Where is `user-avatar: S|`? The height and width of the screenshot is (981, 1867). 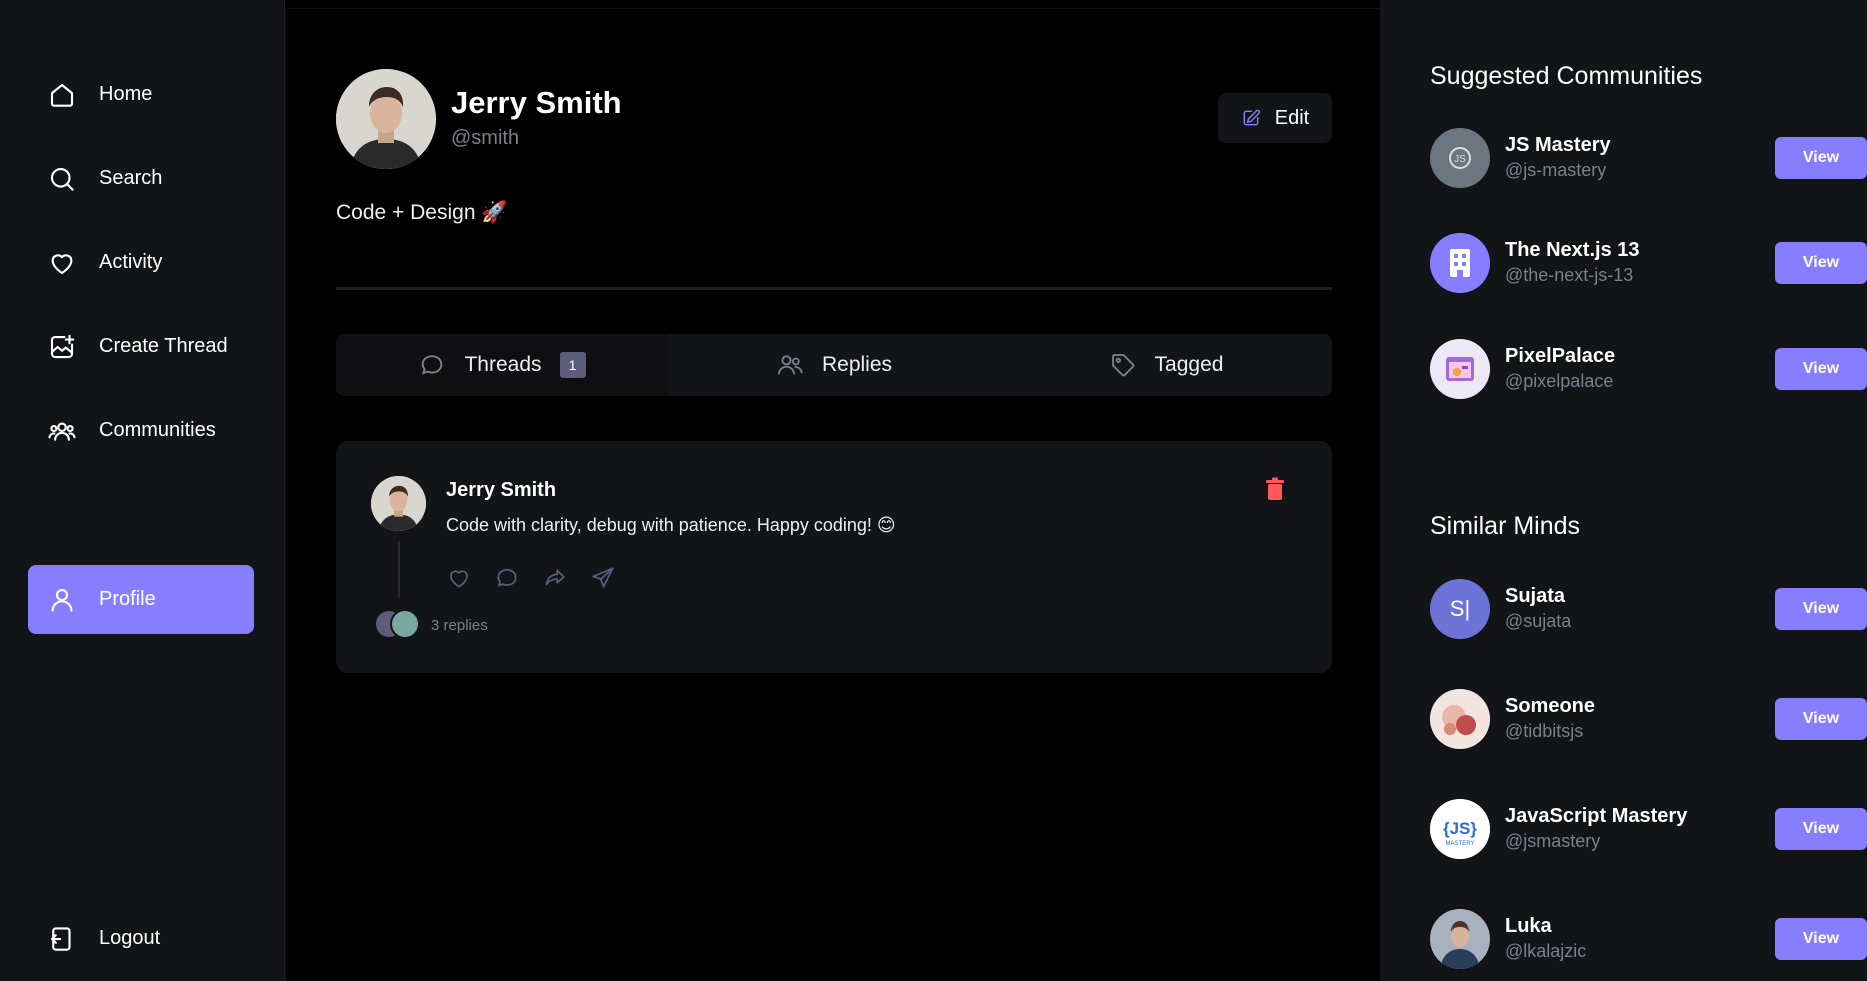
user-avatar: S| is located at coordinates (1460, 609).